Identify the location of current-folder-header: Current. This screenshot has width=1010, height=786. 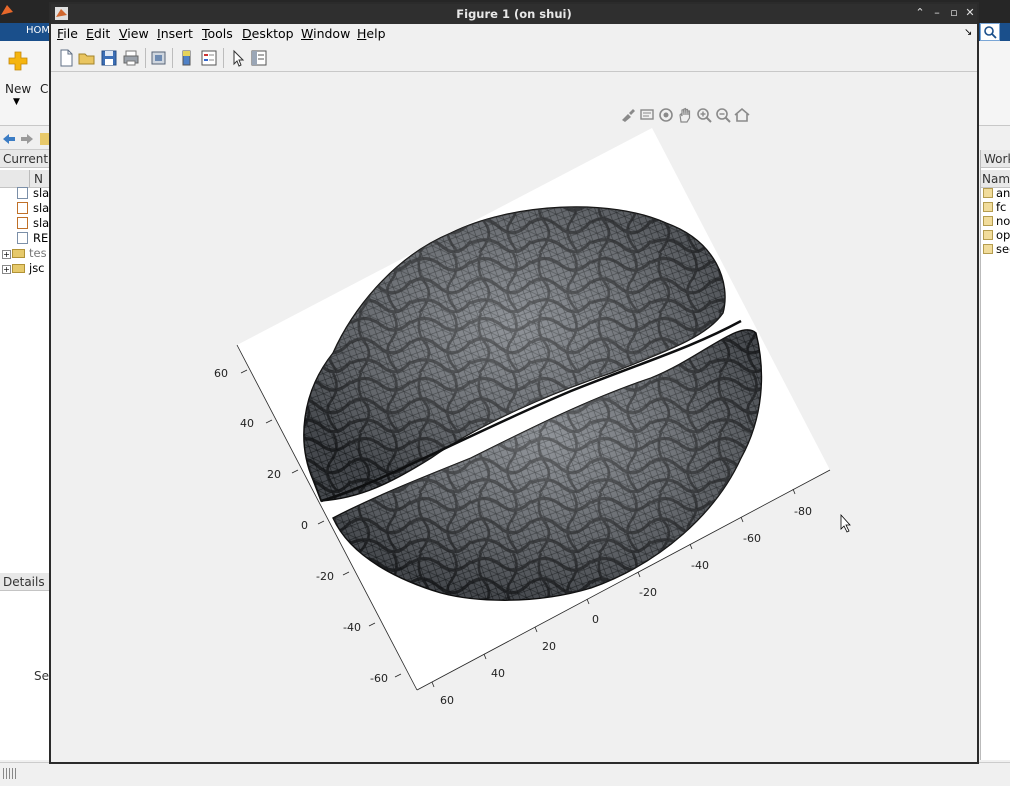
(24, 159).